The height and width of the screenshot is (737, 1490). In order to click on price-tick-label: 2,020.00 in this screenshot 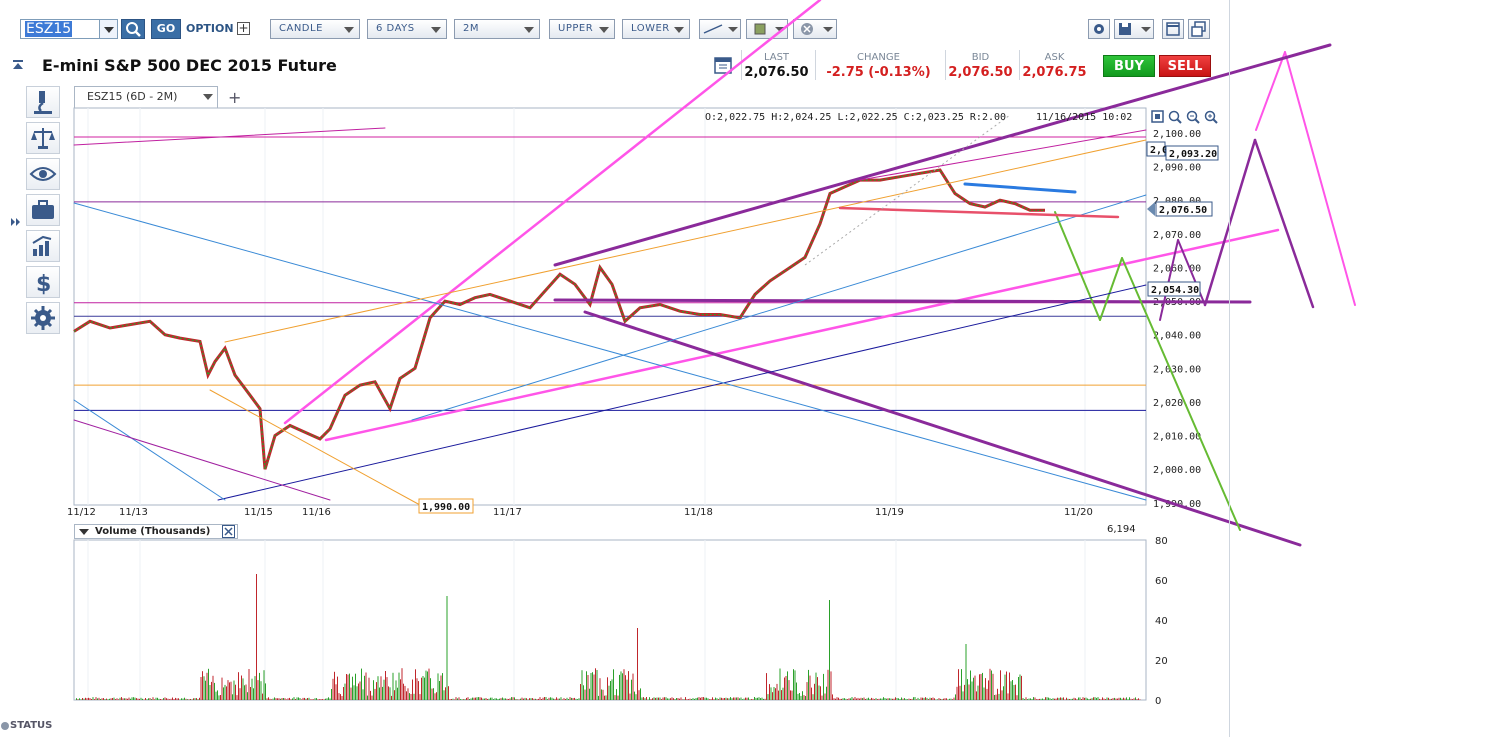, I will do `click(1177, 403)`.